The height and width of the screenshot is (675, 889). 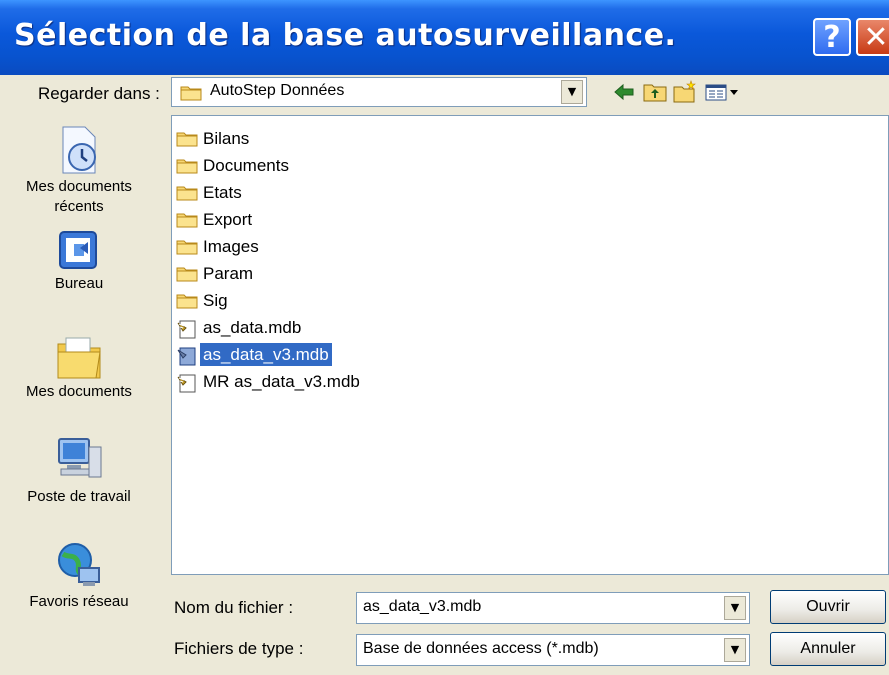 I want to click on network-places-icon, so click(x=79, y=566).